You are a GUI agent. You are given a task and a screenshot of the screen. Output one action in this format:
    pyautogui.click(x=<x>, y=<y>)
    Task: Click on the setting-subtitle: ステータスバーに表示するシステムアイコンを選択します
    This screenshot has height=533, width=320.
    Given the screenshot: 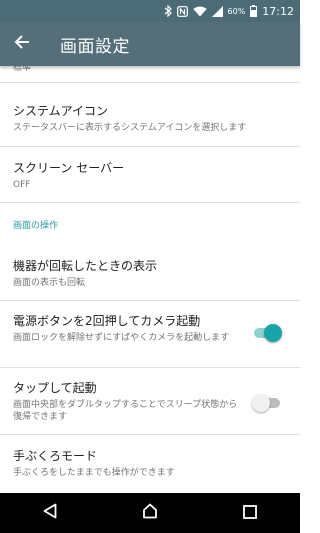 What is the action you would take?
    pyautogui.click(x=130, y=128)
    